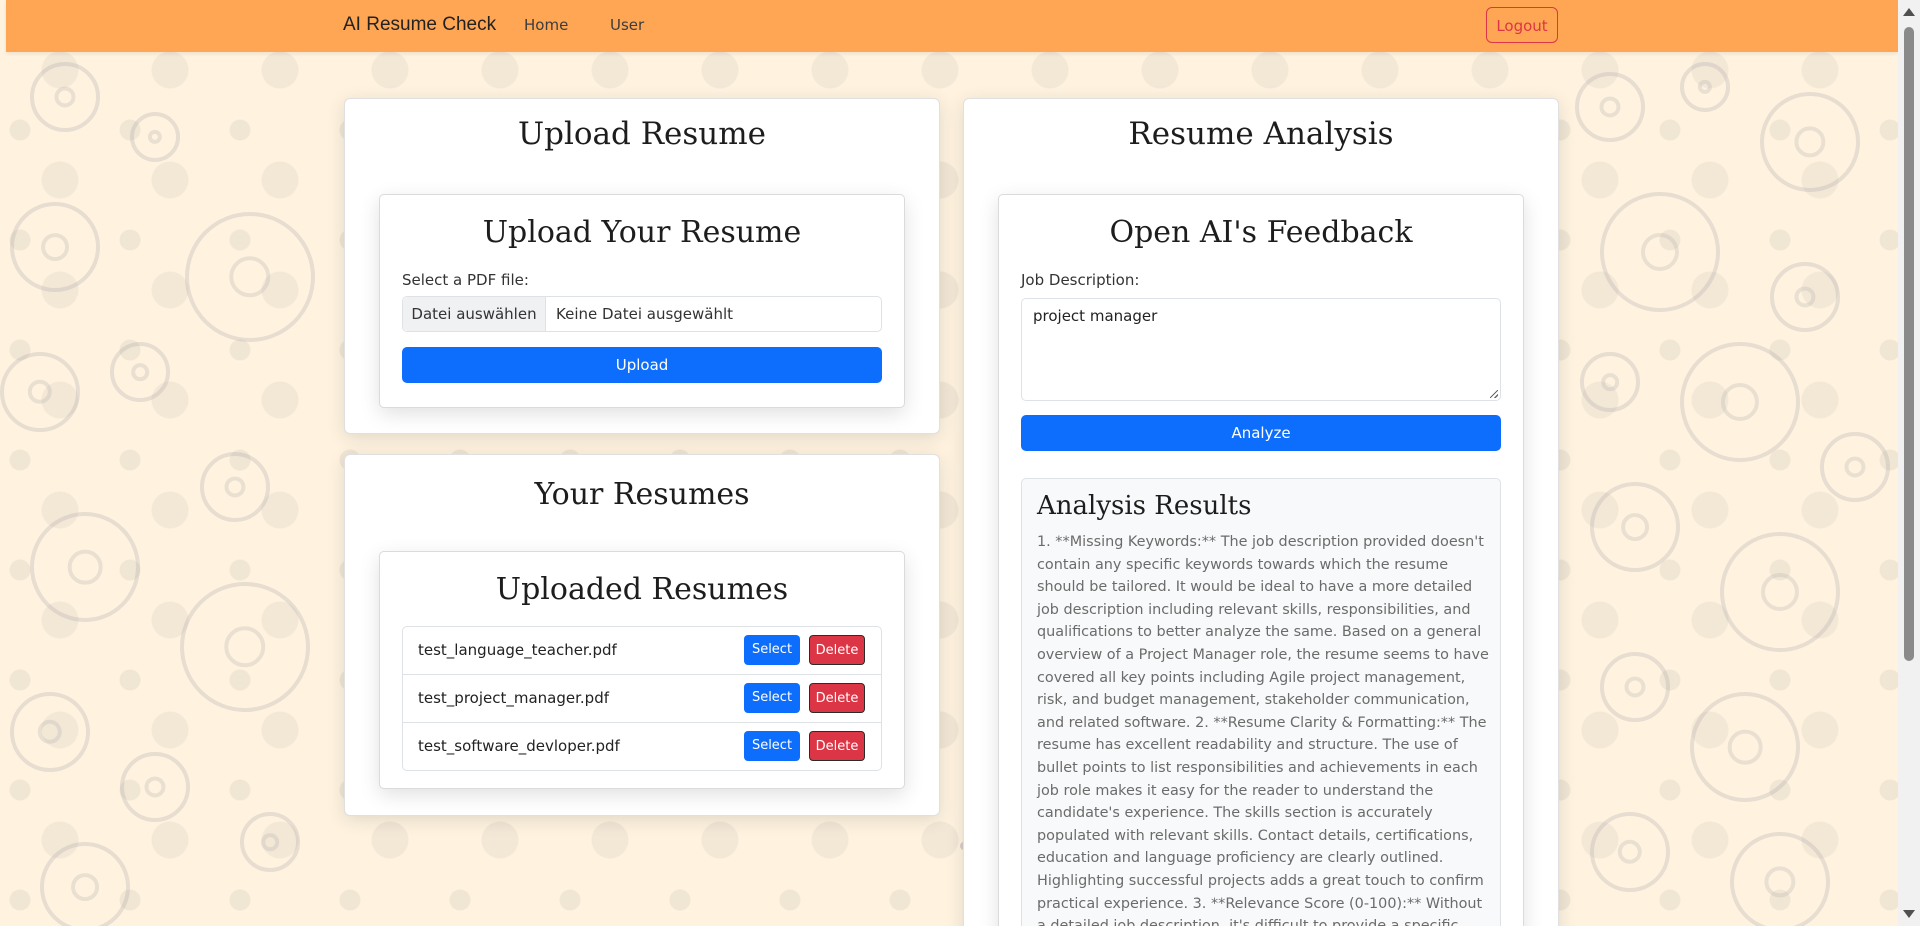  I want to click on feedback-card-title: Open AI's Feedback, so click(1261, 232).